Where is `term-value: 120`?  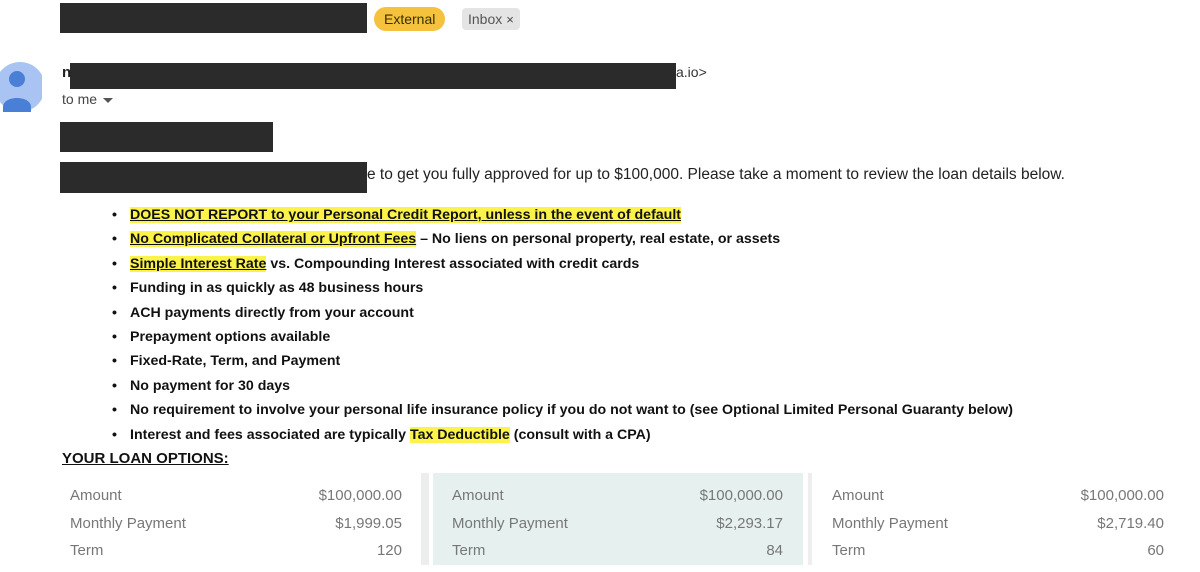
term-value: 120 is located at coordinates (389, 550).